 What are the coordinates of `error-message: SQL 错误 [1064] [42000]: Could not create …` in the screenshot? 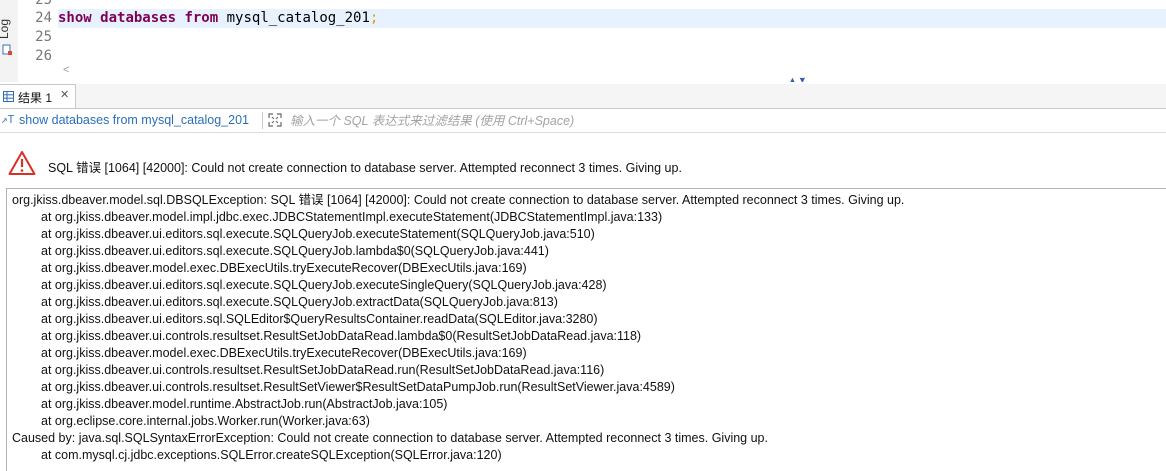 It's located at (365, 168).